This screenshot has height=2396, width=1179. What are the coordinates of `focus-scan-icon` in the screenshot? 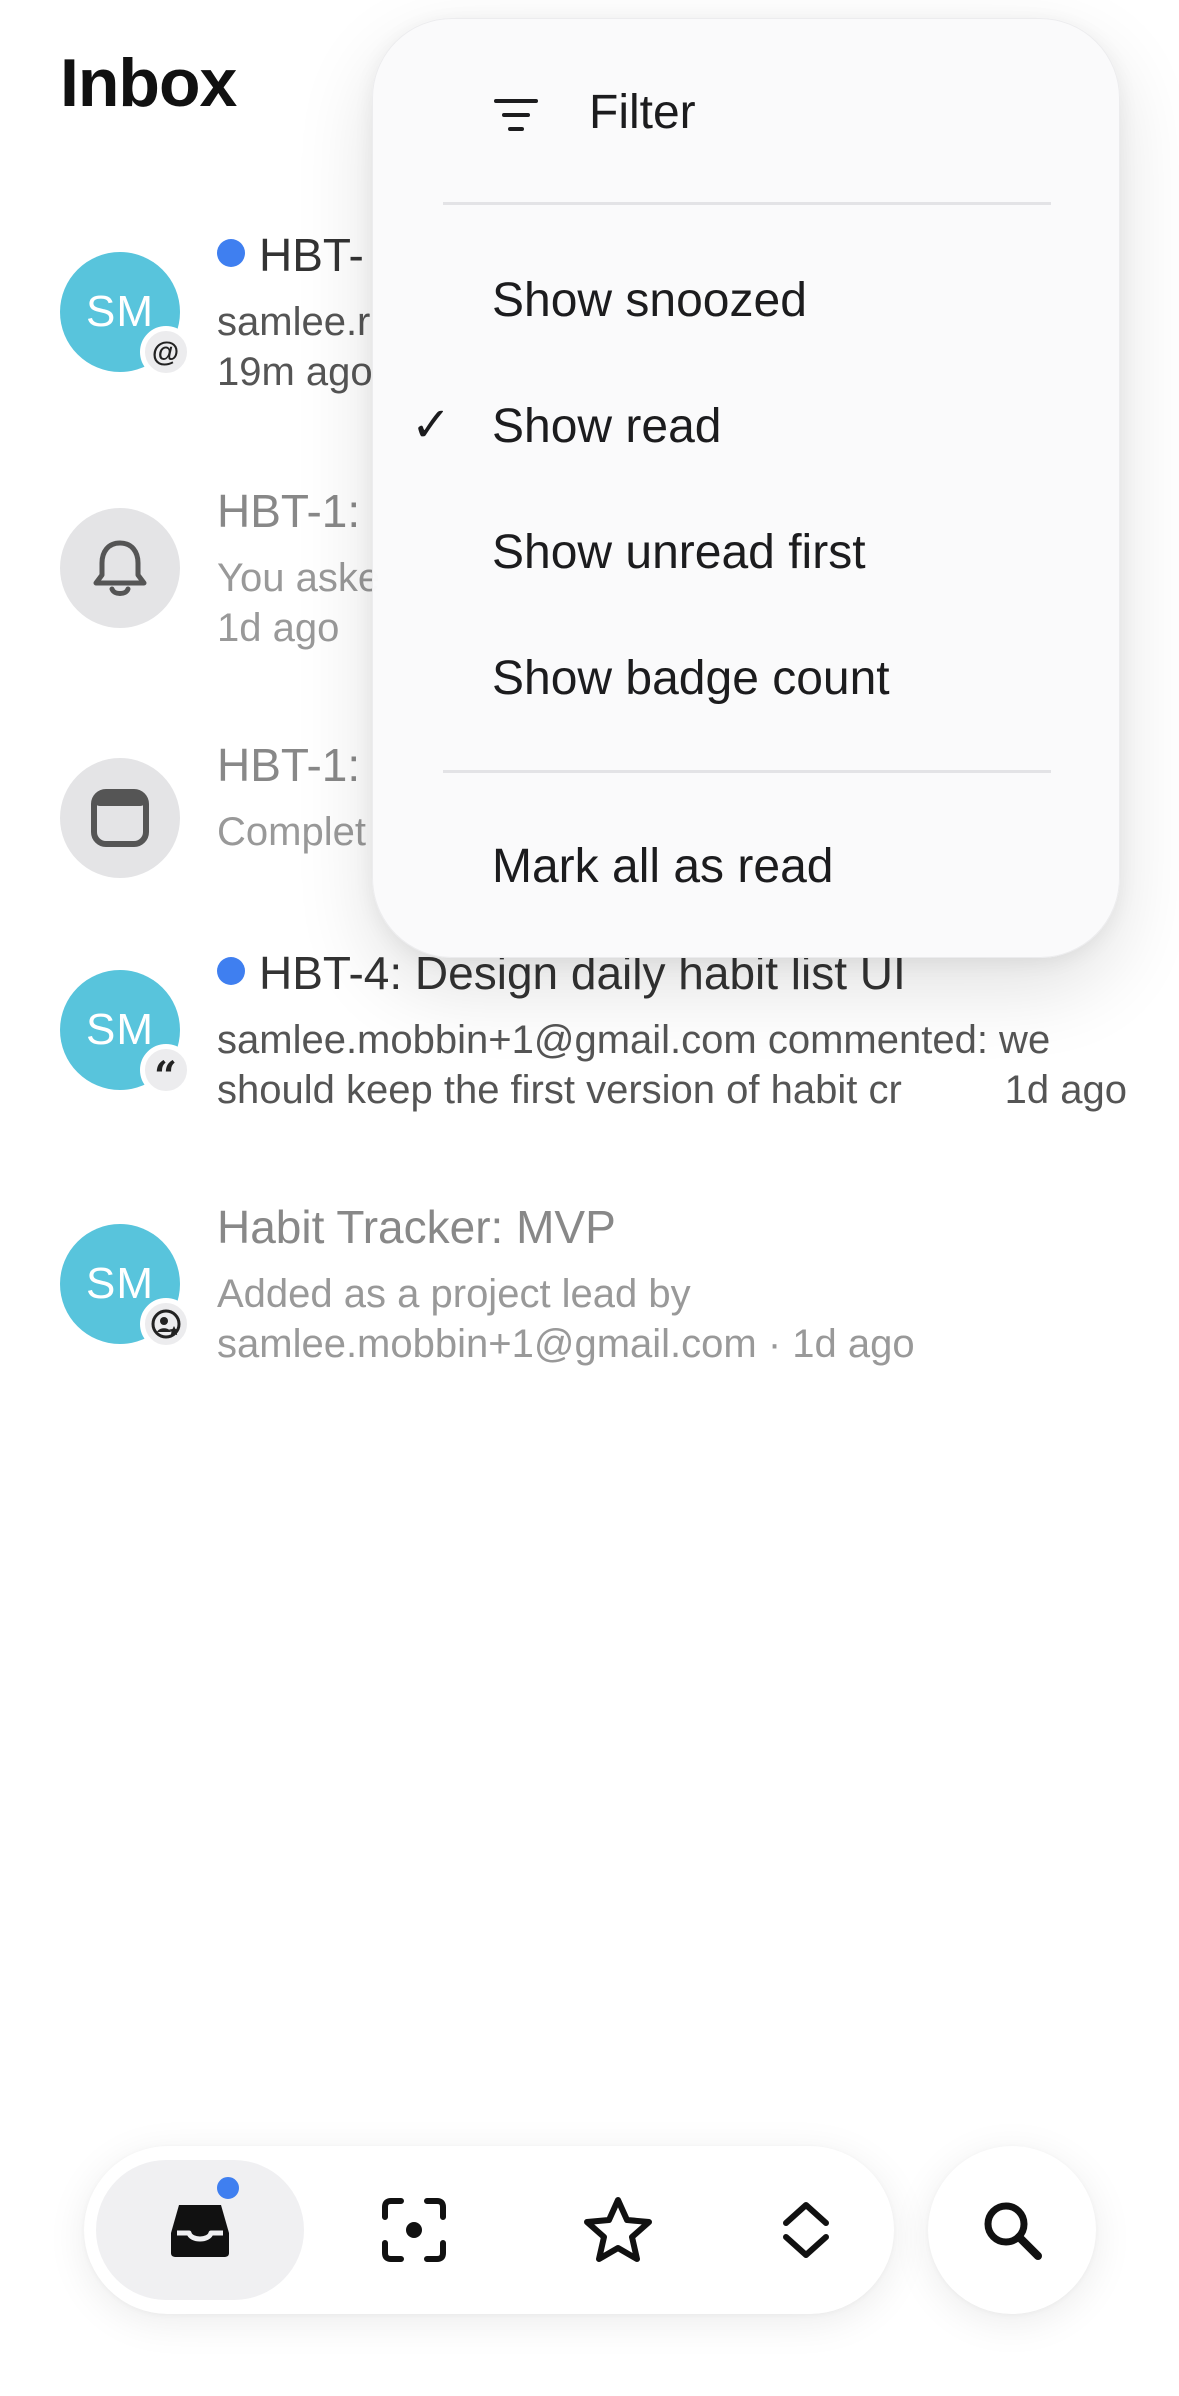 It's located at (414, 2230).